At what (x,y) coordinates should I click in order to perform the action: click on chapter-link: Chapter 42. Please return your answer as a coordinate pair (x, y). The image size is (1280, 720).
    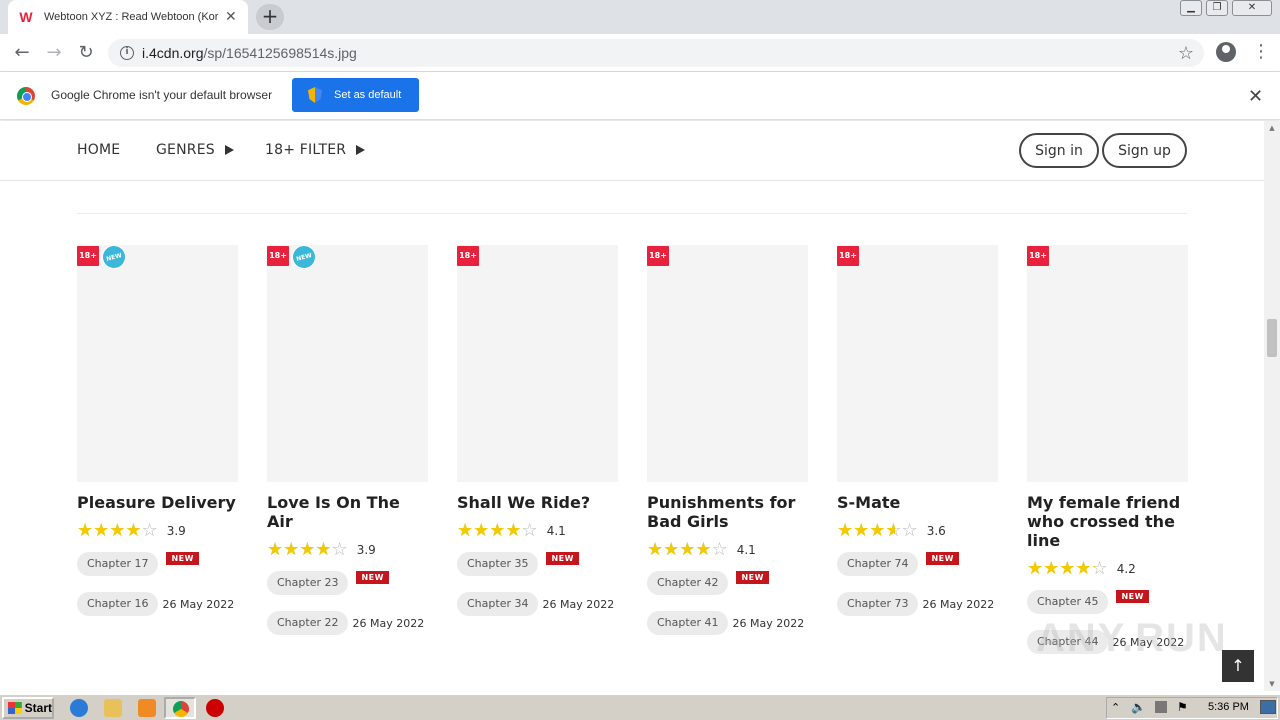
    Looking at the image, I should click on (688, 583).